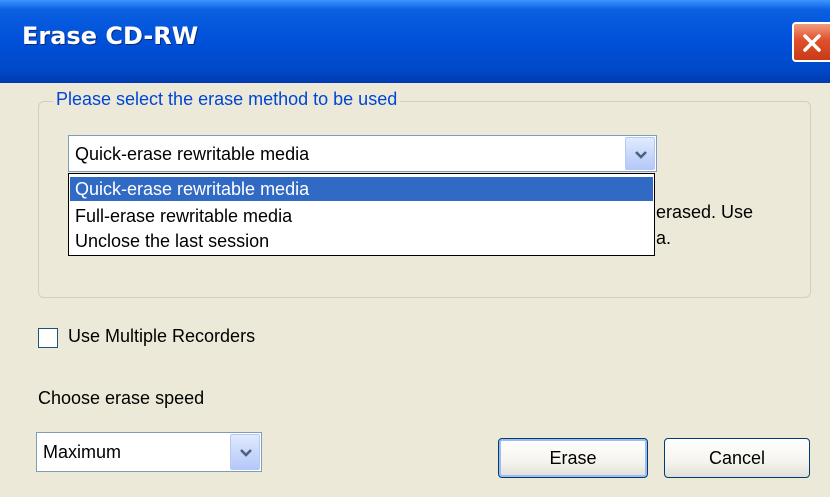 This screenshot has height=497, width=830. What do you see at coordinates (573, 458) in the screenshot?
I see `erase-button: Erase` at bounding box center [573, 458].